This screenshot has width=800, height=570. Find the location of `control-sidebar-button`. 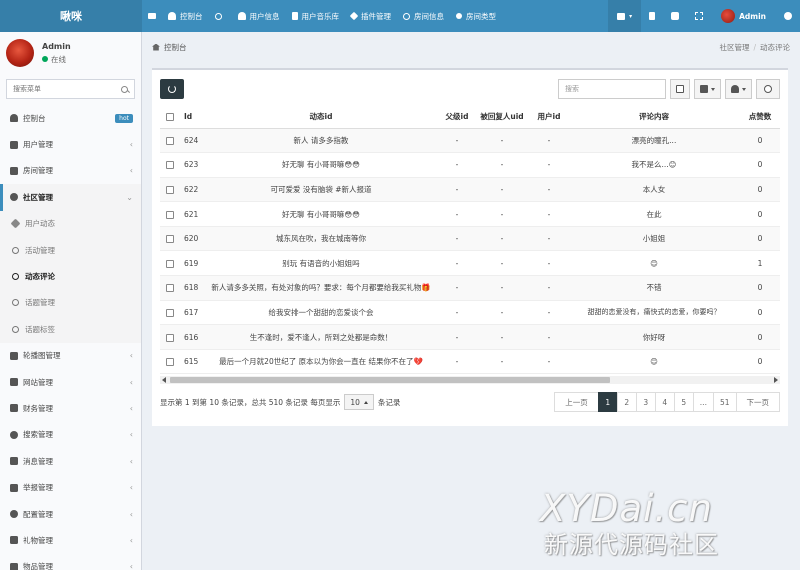

control-sidebar-button is located at coordinates (788, 16).